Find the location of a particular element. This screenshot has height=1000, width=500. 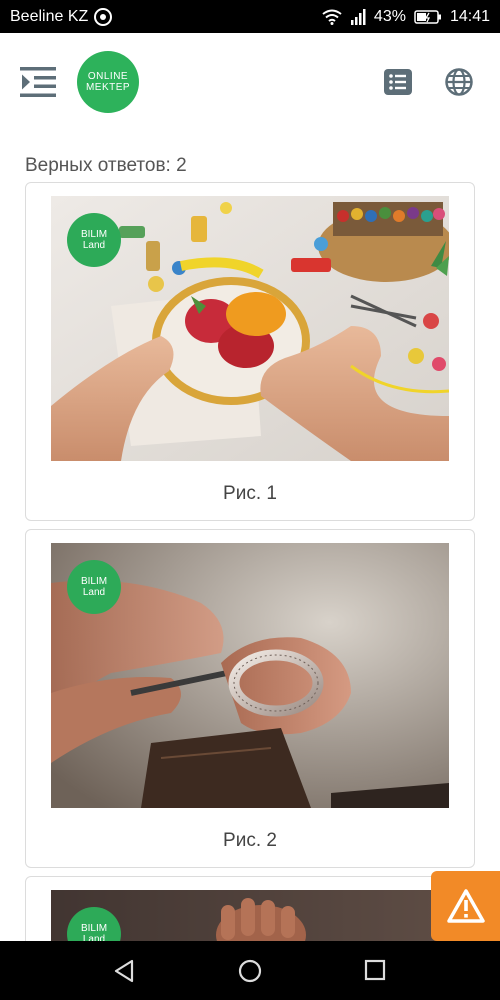

app-header: ONLINE MEKTEP is located at coordinates (250, 83).